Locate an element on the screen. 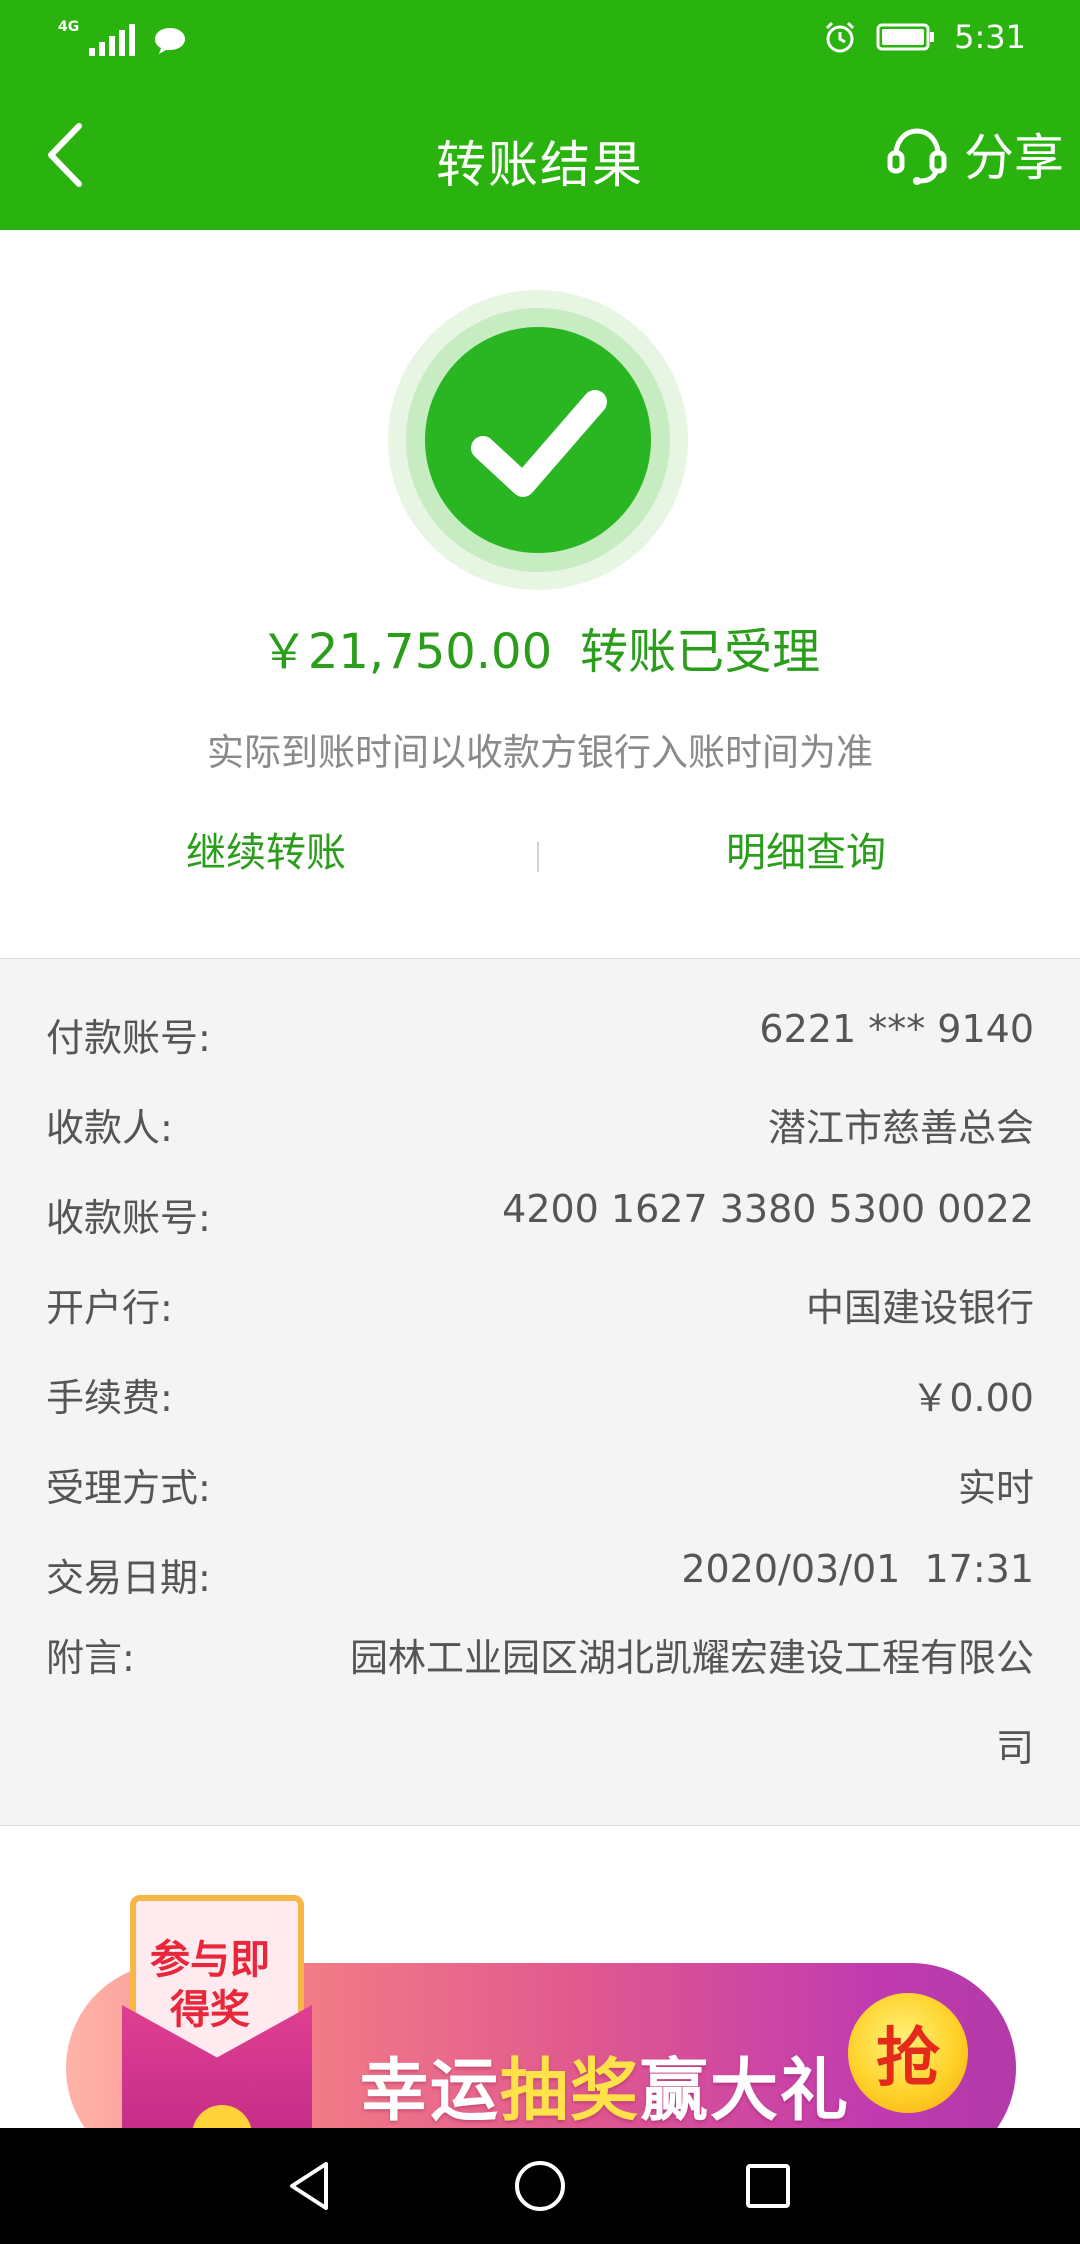 The image size is (1080, 2244). detail-label: 附言: is located at coordinates (90, 1658).